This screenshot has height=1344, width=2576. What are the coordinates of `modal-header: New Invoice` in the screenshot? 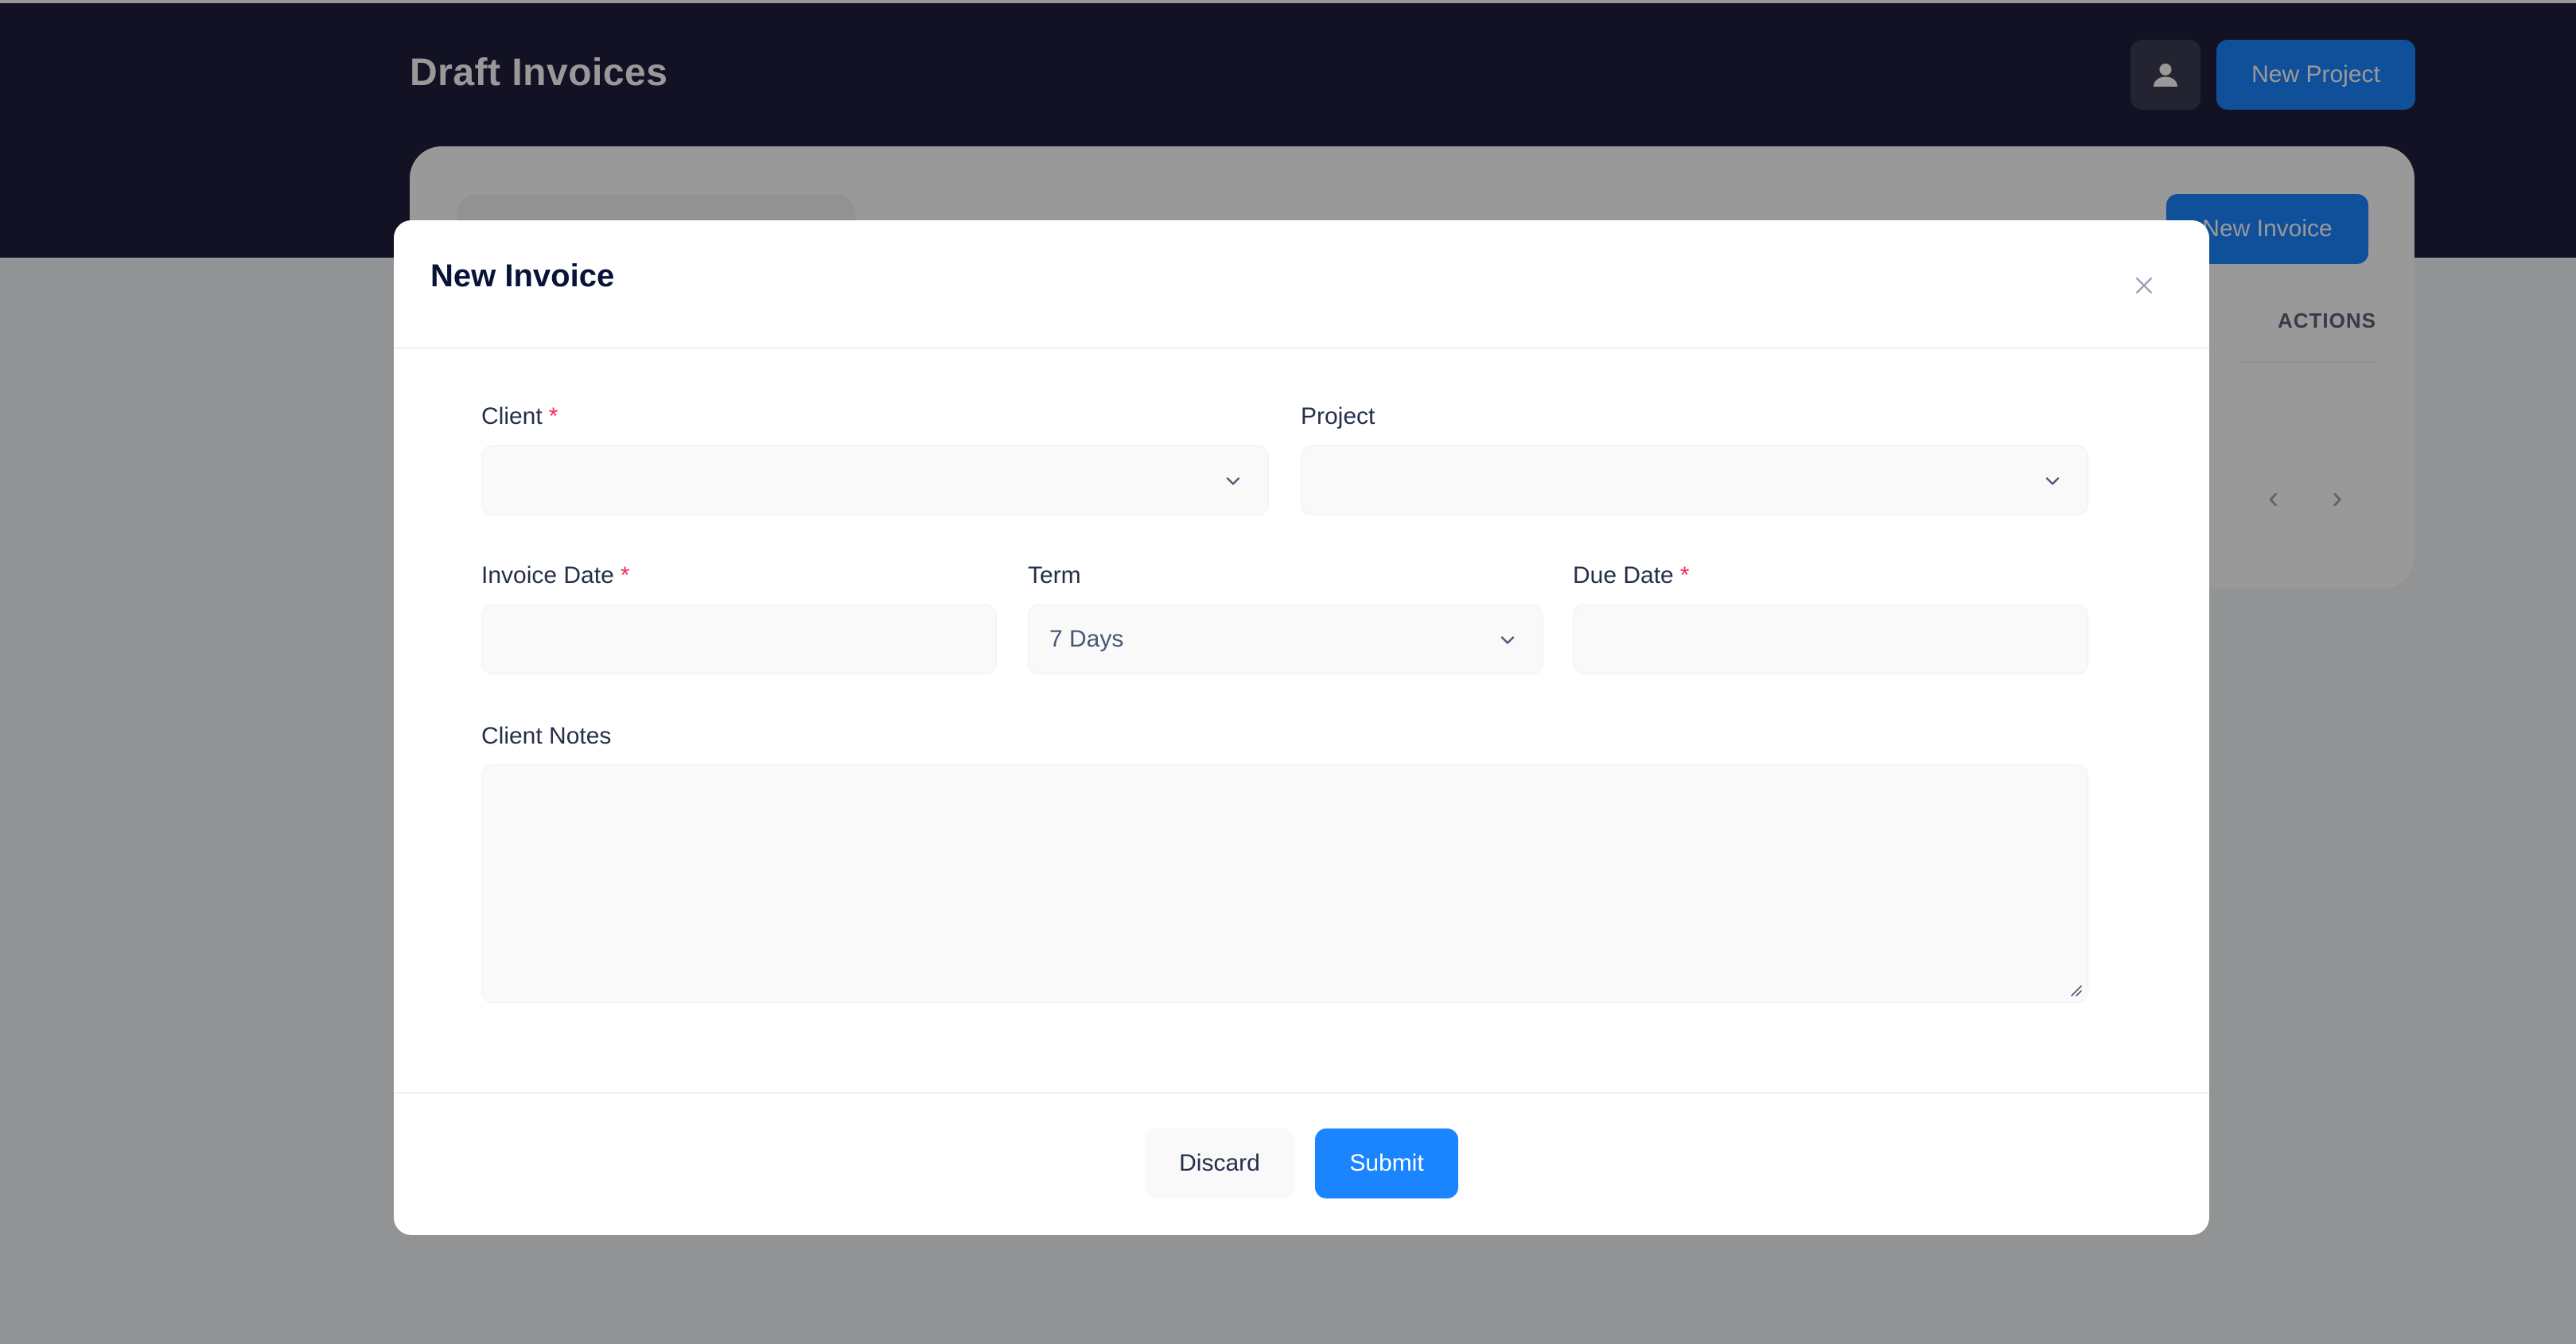 It's located at (1302, 284).